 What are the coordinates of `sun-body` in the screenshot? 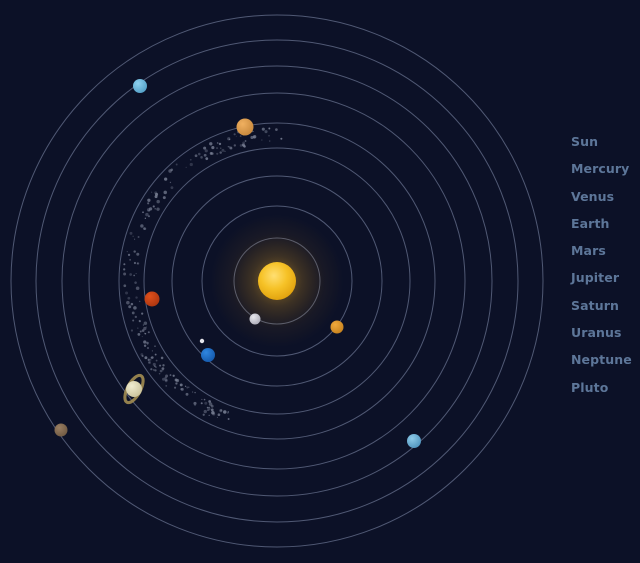 It's located at (277, 281).